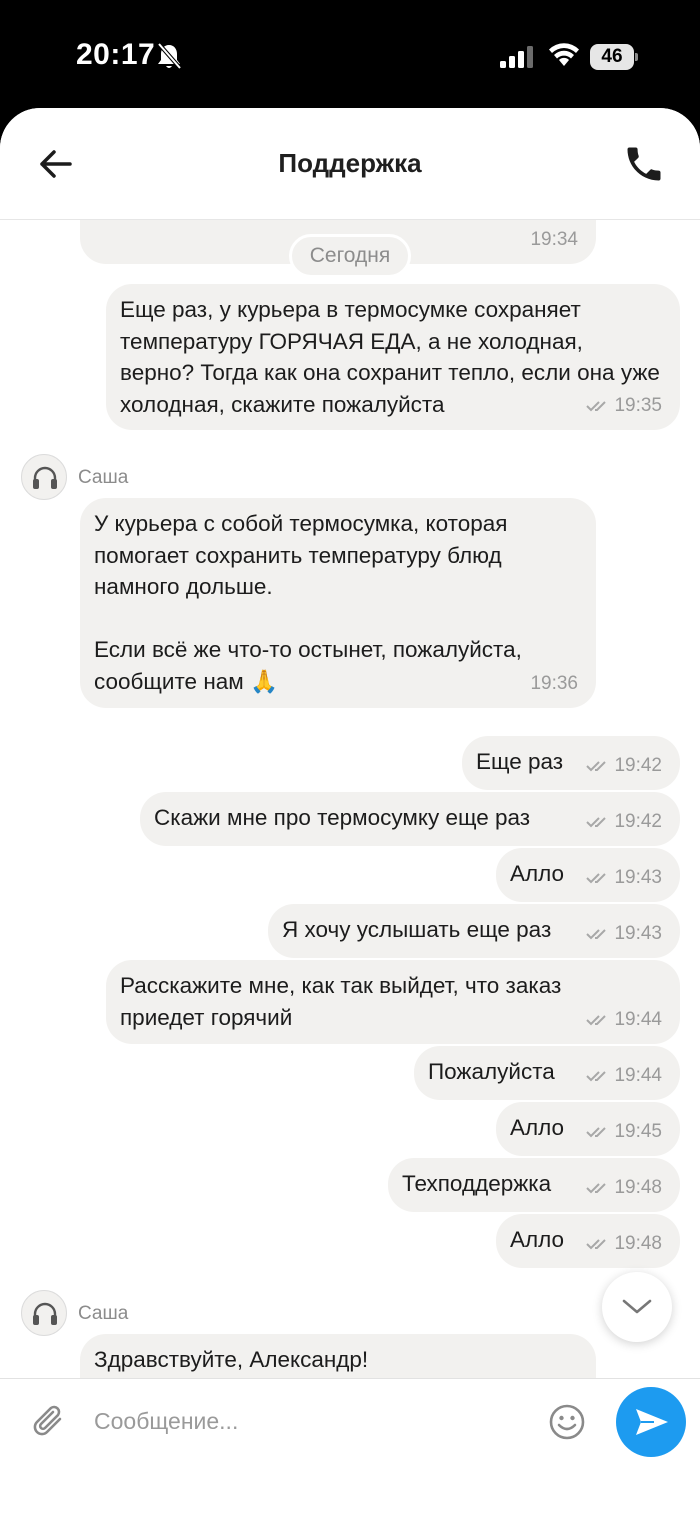 The height and width of the screenshot is (1522, 700). I want to click on scroll-down-button, so click(637, 1307).